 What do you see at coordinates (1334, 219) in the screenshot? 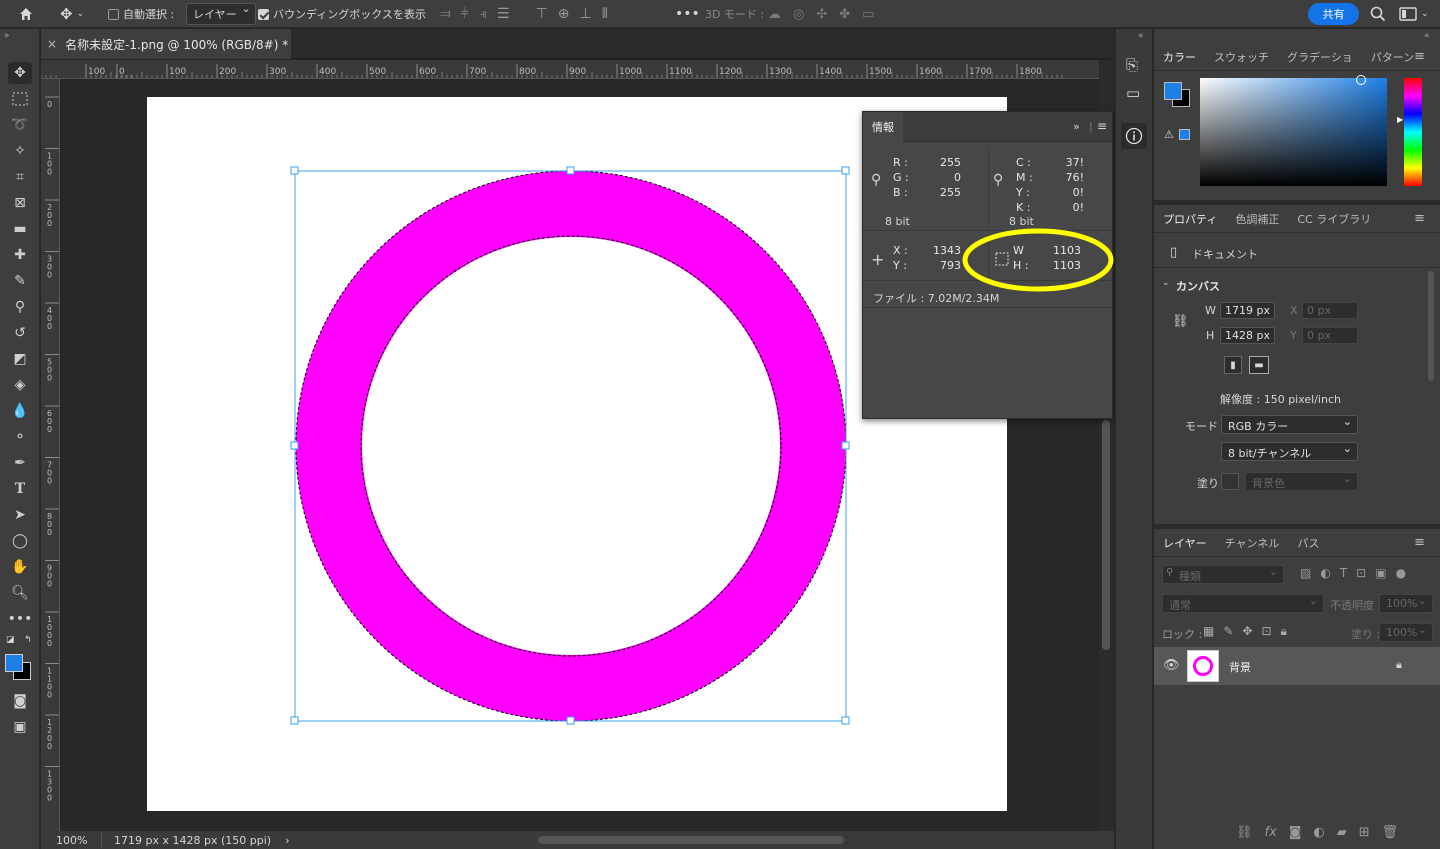
I see `tab-cc-libraries: CC ライブラリ` at bounding box center [1334, 219].